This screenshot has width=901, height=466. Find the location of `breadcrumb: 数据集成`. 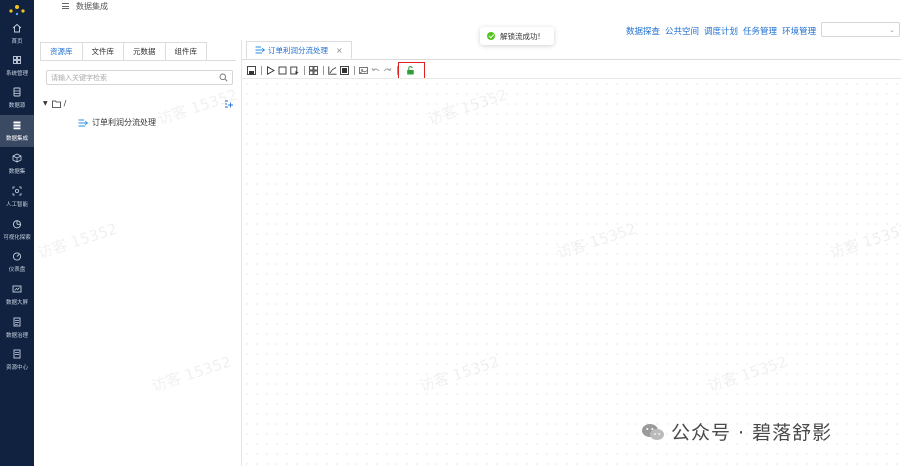

breadcrumb: 数据集成 is located at coordinates (85, 6).